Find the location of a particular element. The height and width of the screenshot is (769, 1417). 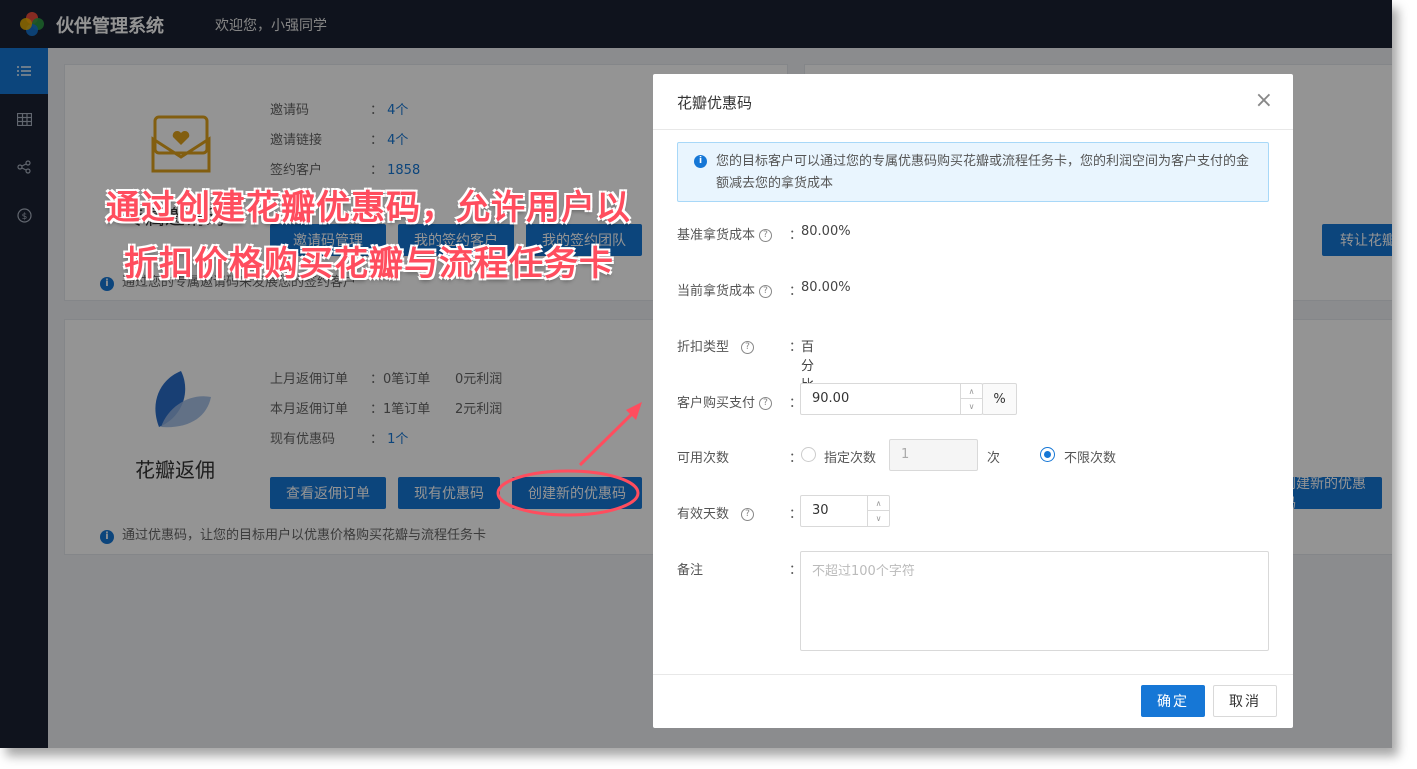

close-icon: × is located at coordinates (1264, 100).